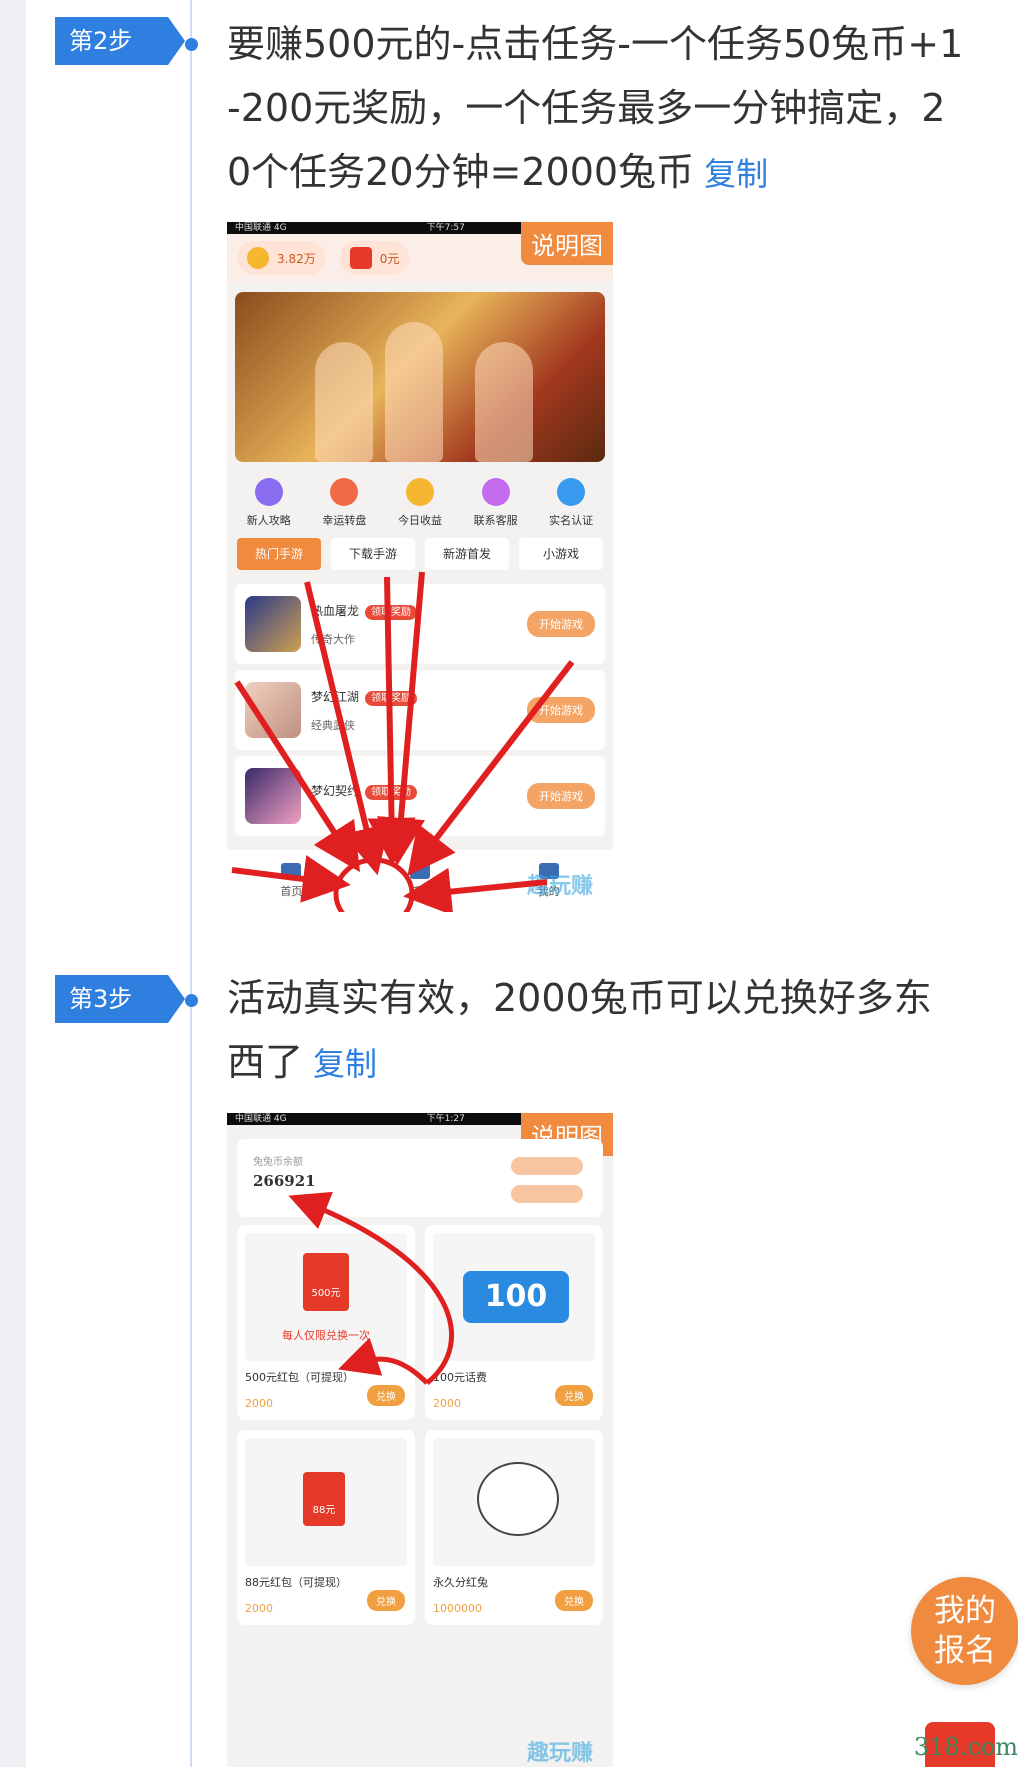  I want to click on step-badge: 第3步, so click(120, 999).